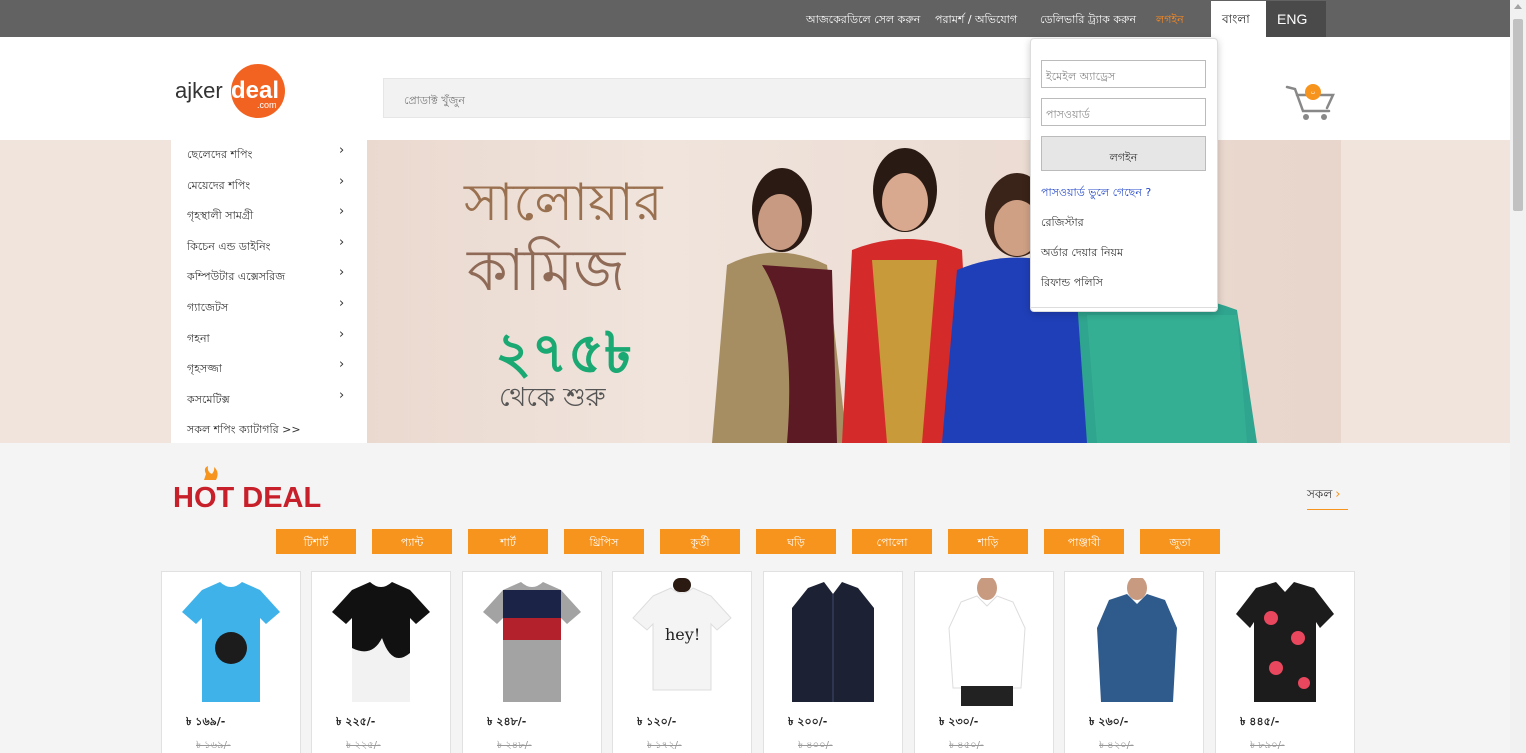  What do you see at coordinates (218, 186) in the screenshot?
I see `sidebar-item-womens-shopping: মেয়েদের শপিং` at bounding box center [218, 186].